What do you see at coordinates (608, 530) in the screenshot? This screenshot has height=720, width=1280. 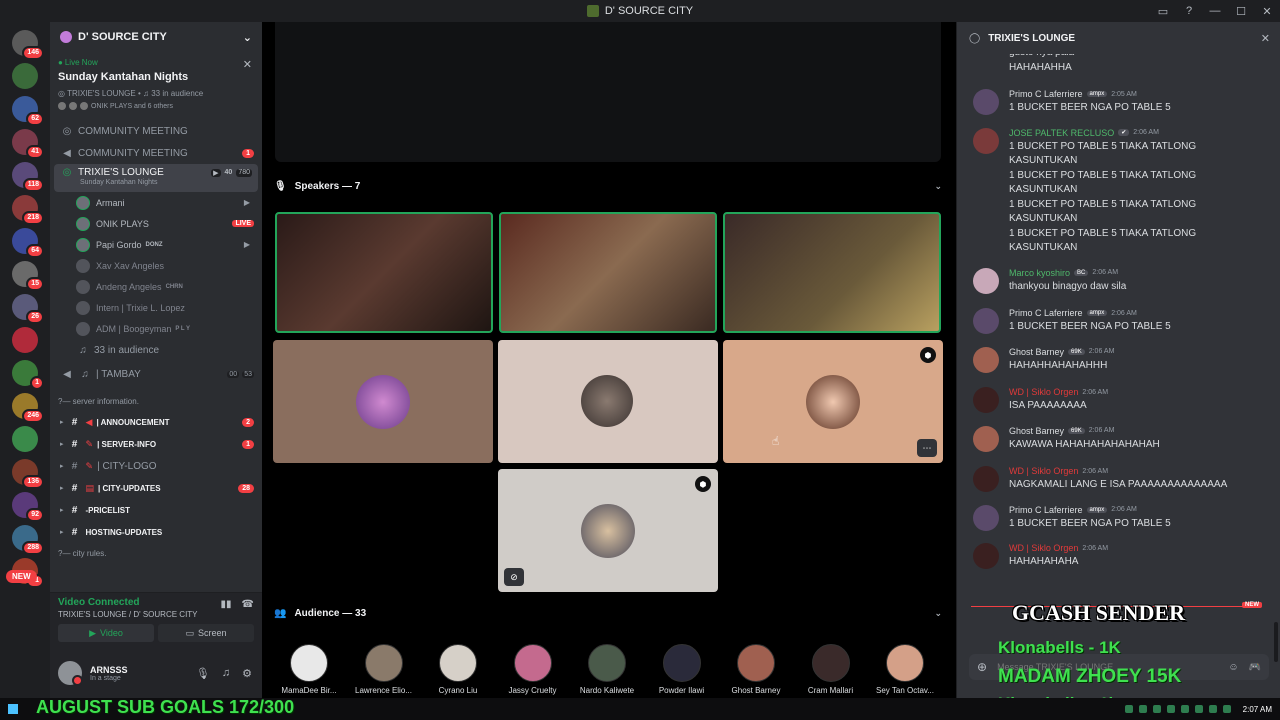 I see `speaker-tile: ⬢ ⊘` at bounding box center [608, 530].